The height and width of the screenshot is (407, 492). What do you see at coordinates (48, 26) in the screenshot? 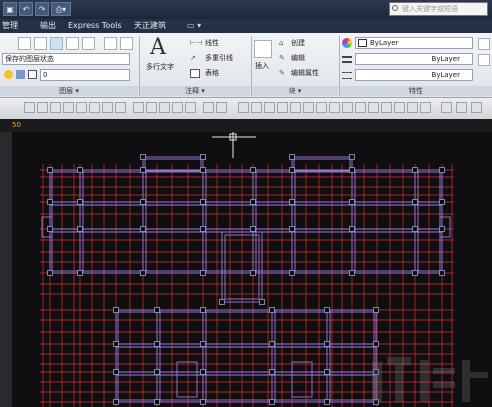
I see `tab-output: 输出` at bounding box center [48, 26].